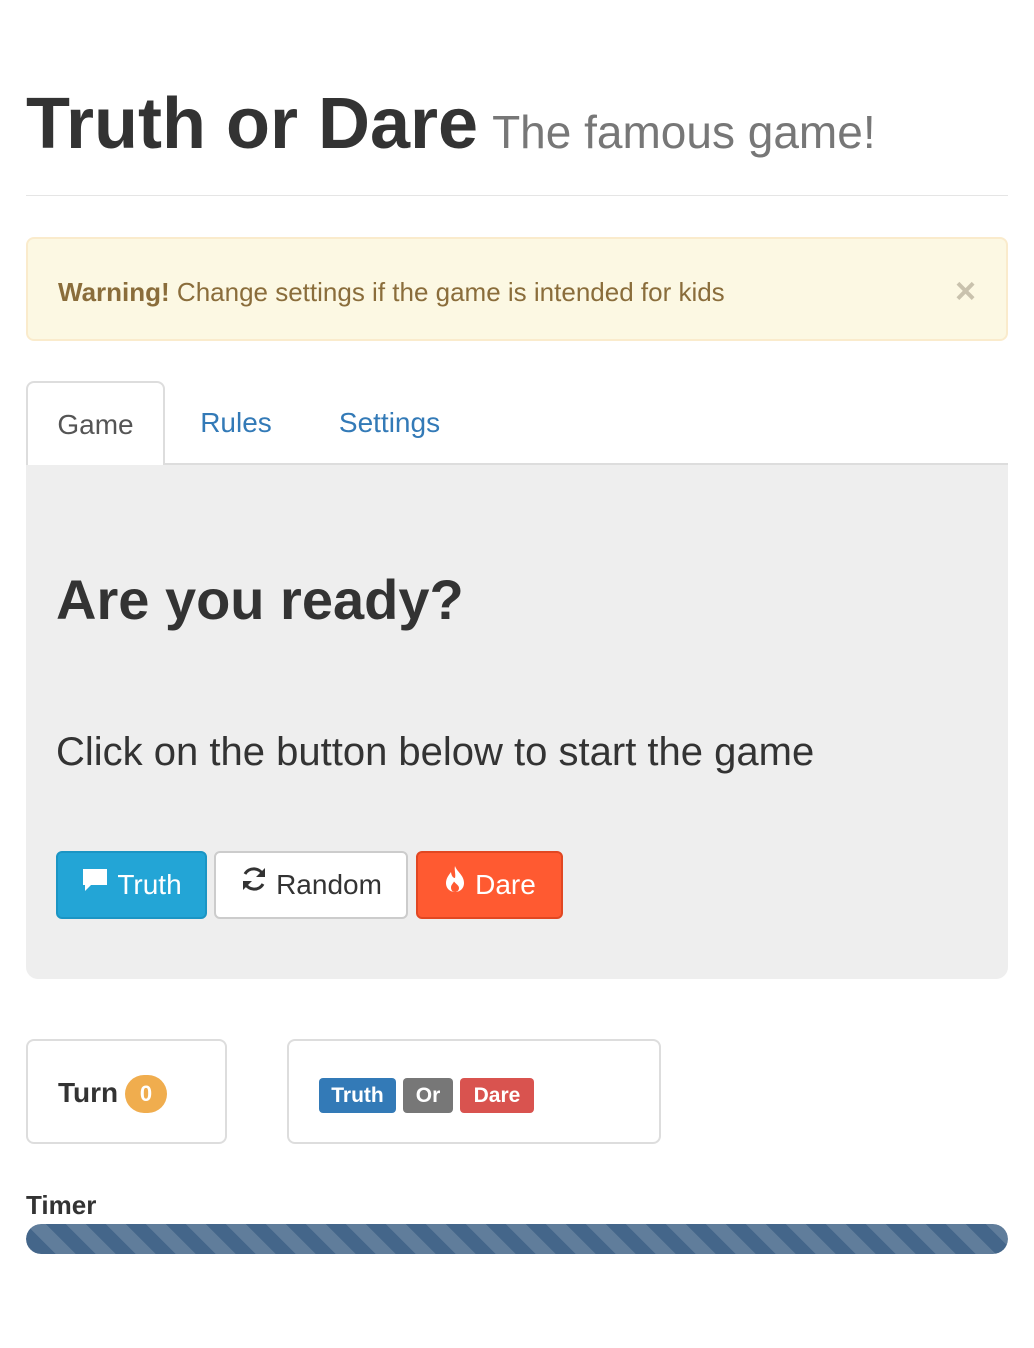  I want to click on dare-button: Dare, so click(489, 885).